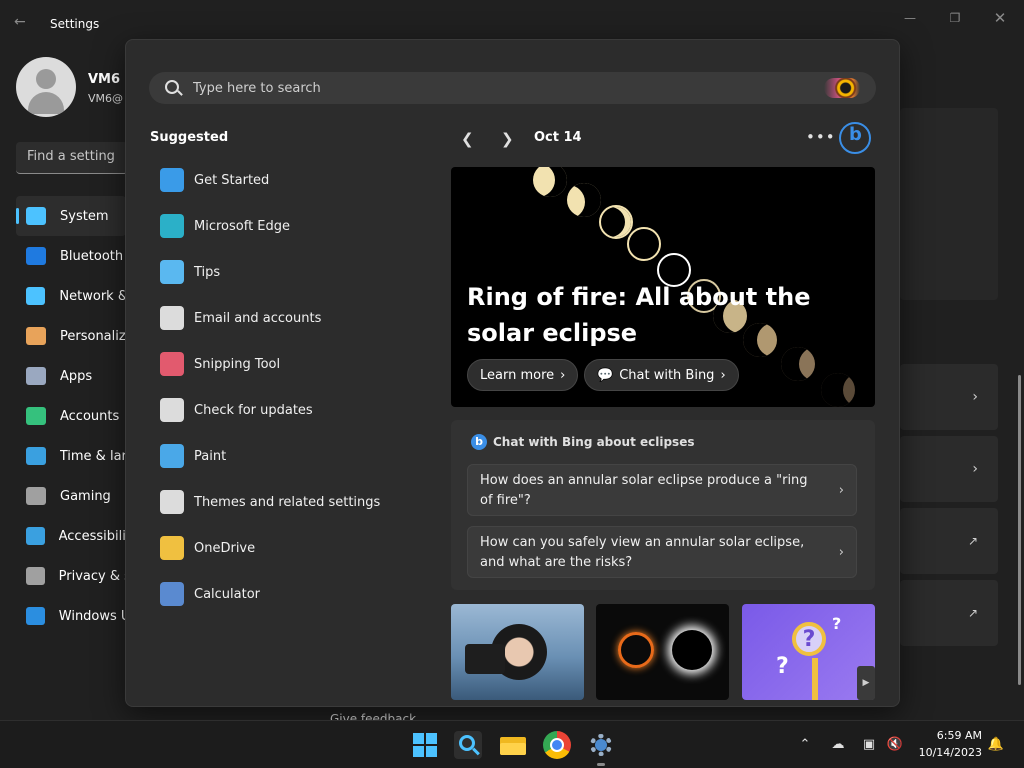 Image resolution: width=1024 pixels, height=768 pixels. Describe the element at coordinates (258, 318) in the screenshot. I see `suggestion-label: Email and accounts` at that location.